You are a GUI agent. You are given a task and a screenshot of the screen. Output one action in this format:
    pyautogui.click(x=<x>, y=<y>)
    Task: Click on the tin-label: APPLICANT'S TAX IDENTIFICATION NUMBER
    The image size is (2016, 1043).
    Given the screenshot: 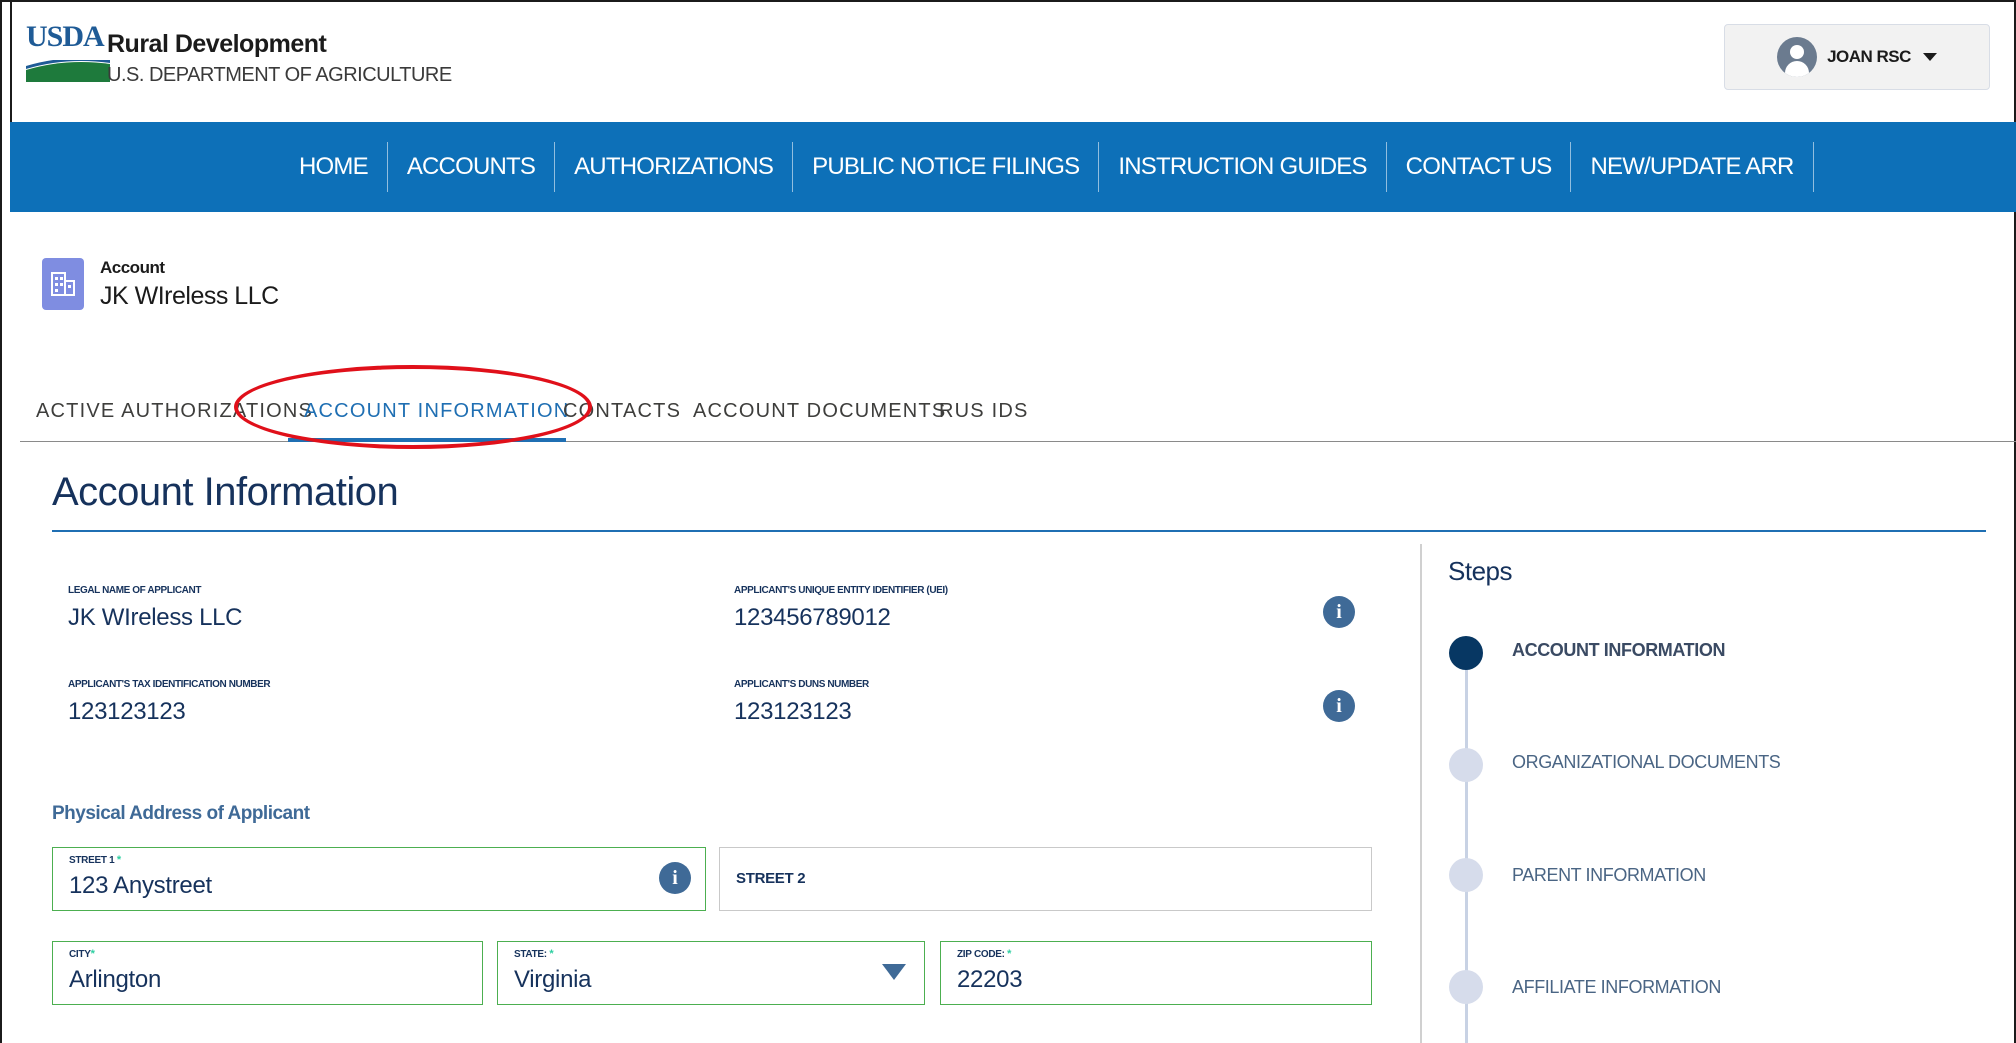 What is the action you would take?
    pyautogui.click(x=169, y=684)
    